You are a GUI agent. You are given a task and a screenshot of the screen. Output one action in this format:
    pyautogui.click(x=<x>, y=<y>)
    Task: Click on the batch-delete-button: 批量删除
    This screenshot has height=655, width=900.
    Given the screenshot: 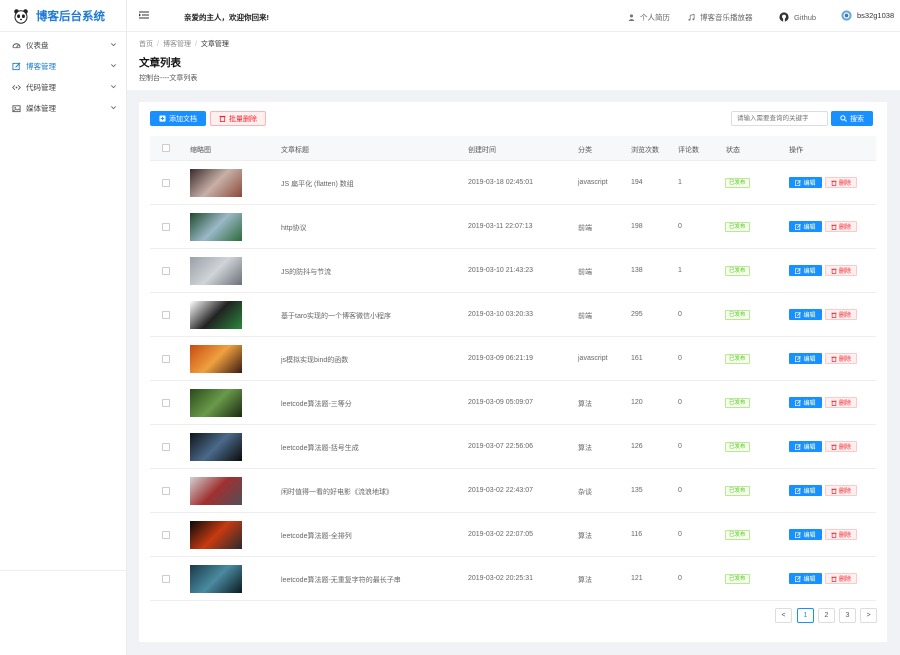 What is the action you would take?
    pyautogui.click(x=238, y=118)
    